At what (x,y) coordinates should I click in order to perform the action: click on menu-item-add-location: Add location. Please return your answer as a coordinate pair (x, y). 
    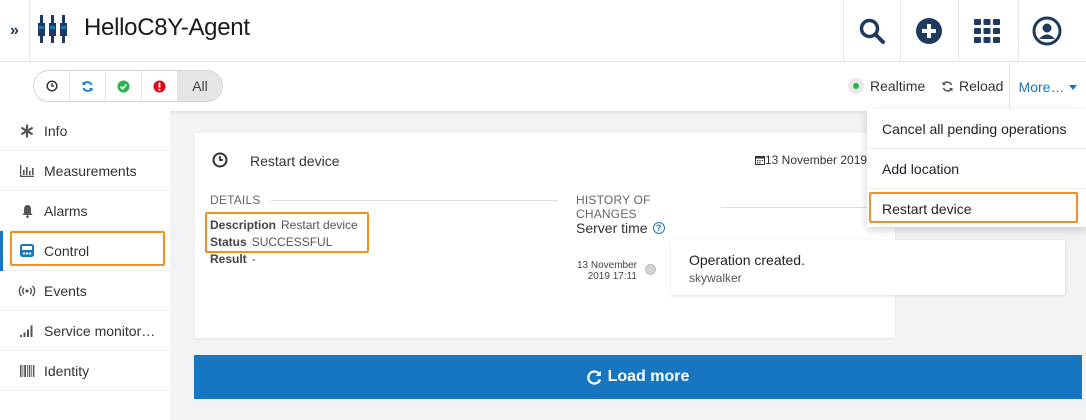
    Looking at the image, I should click on (976, 169).